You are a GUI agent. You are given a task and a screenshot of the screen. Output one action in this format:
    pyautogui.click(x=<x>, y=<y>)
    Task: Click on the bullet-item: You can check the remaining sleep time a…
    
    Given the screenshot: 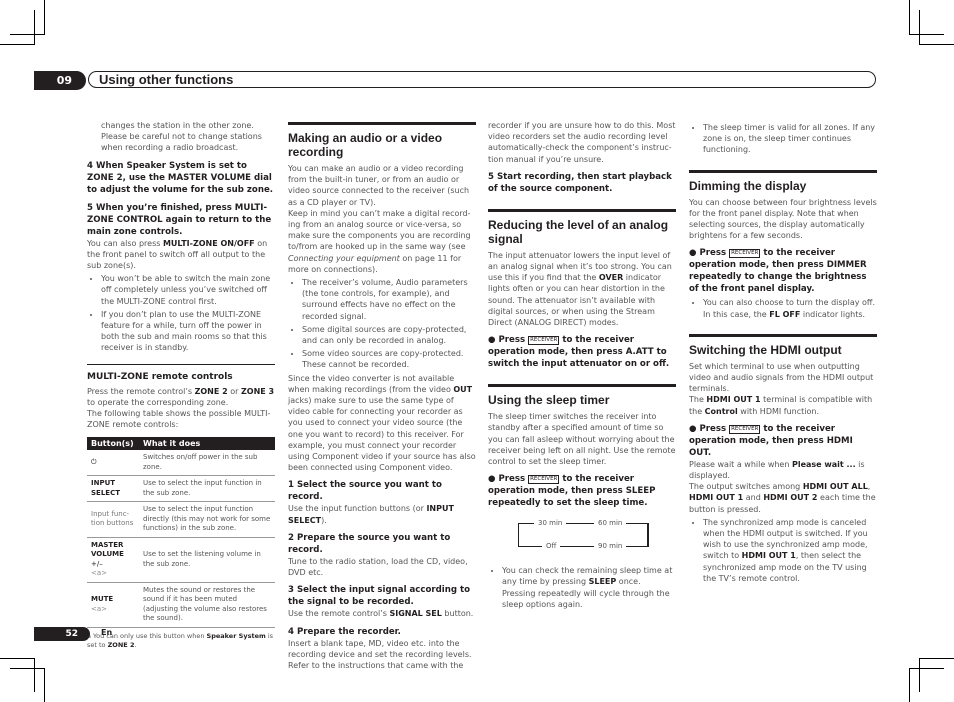 What is the action you would take?
    pyautogui.click(x=589, y=587)
    